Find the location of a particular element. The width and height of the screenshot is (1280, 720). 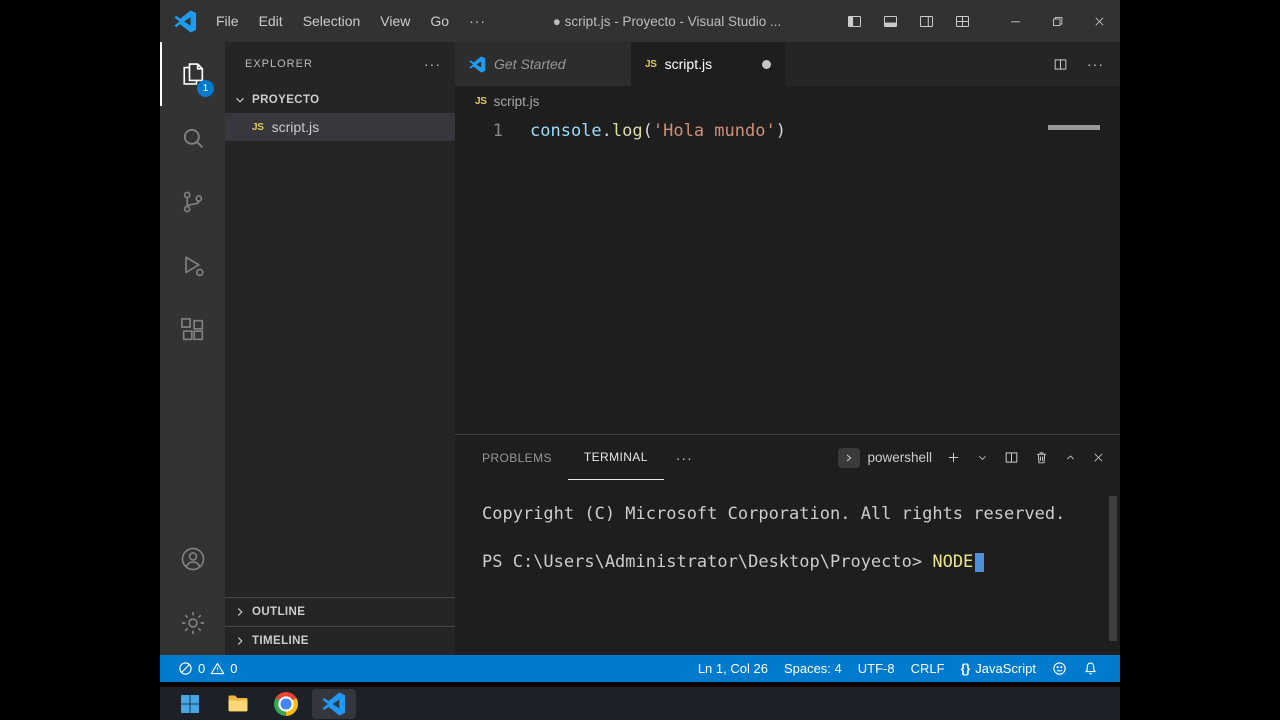

tab-label: script.js is located at coordinates (688, 64).